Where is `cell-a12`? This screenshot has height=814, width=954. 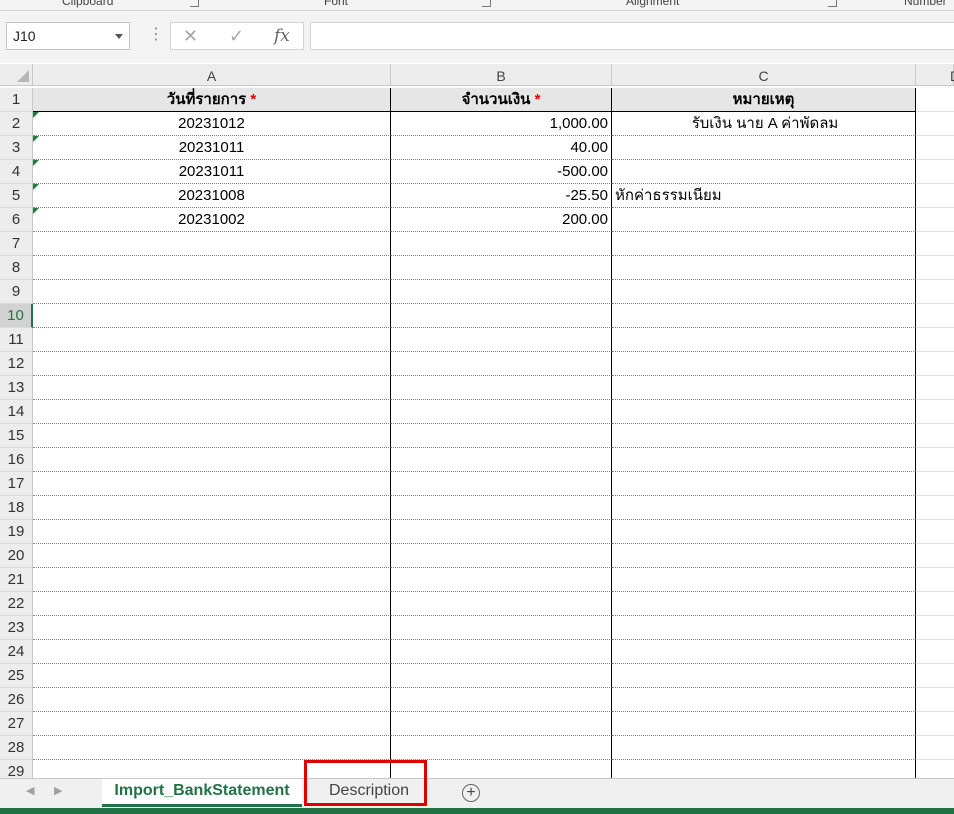
cell-a12 is located at coordinates (212, 364).